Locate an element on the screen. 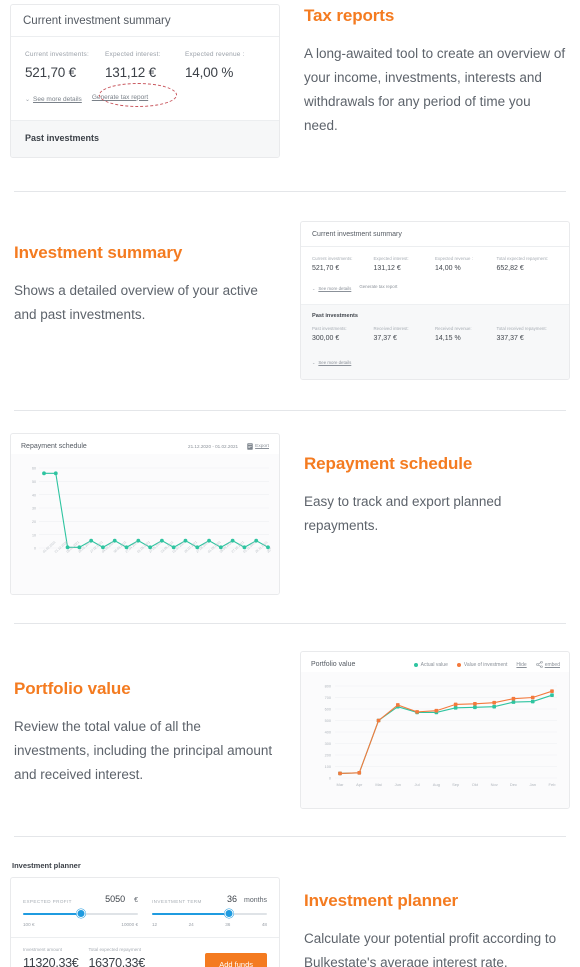  hide-button: Hide is located at coordinates (521, 665).